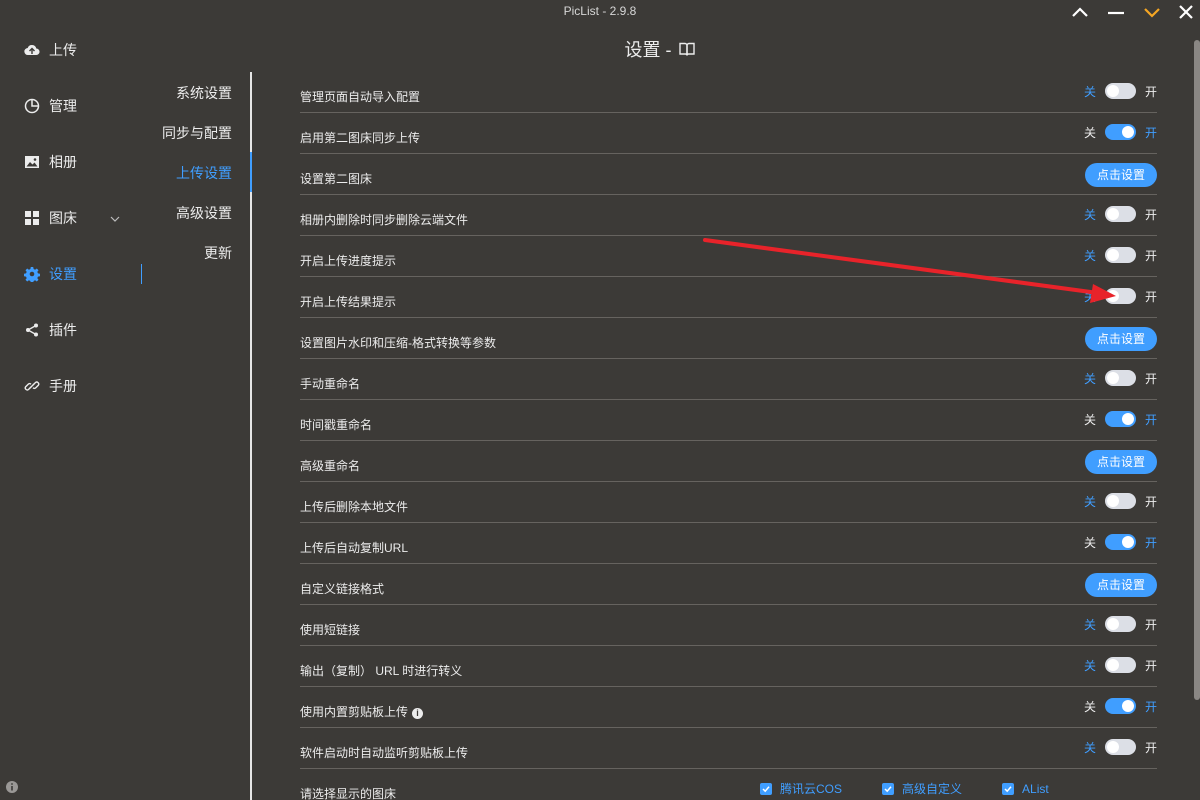 The image size is (1200, 800). What do you see at coordinates (32, 218) in the screenshot?
I see `grid-icon` at bounding box center [32, 218].